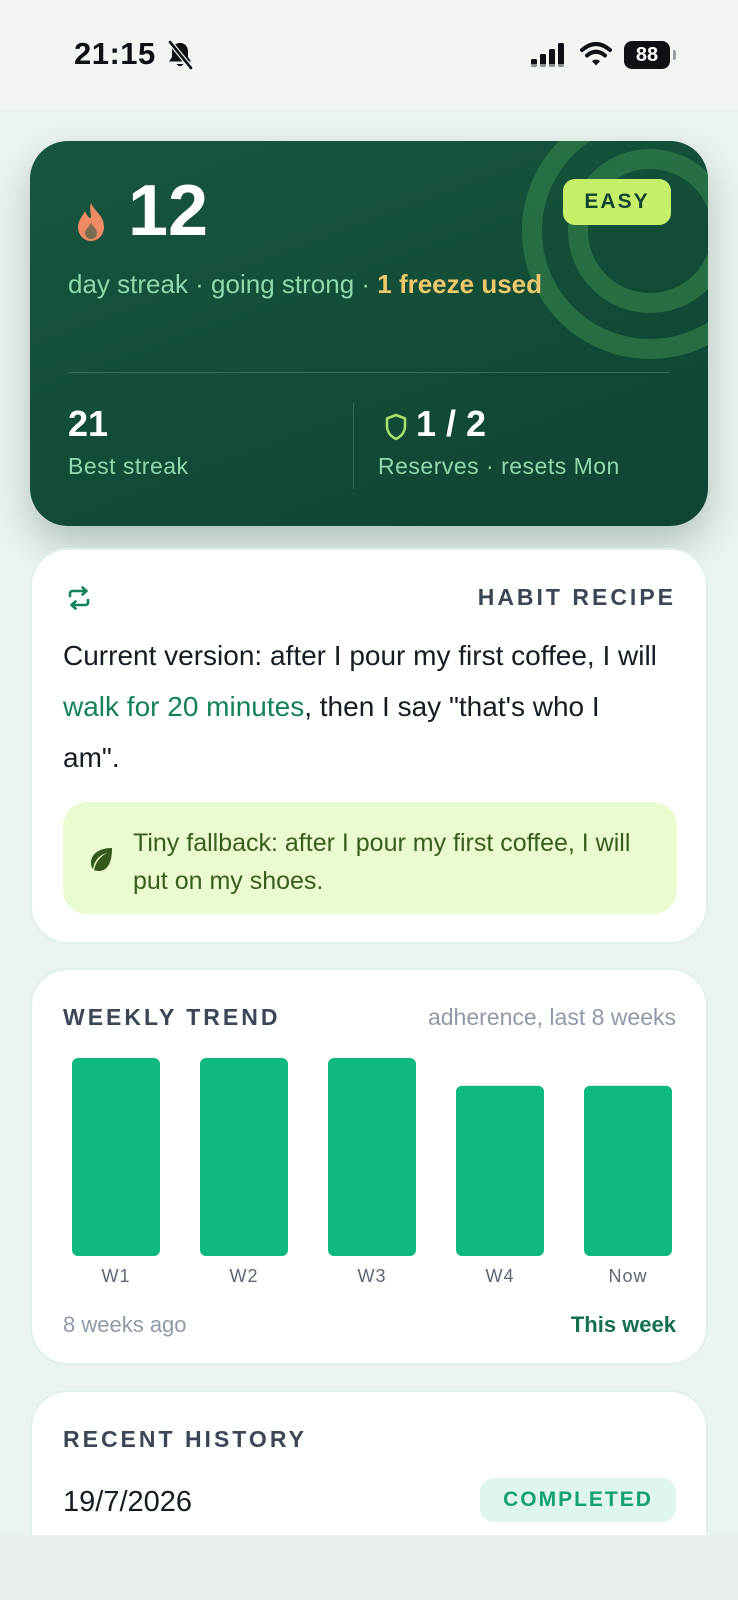  Describe the element at coordinates (372, 1276) in the screenshot. I see `trend-bar-label-w3: W3` at that location.